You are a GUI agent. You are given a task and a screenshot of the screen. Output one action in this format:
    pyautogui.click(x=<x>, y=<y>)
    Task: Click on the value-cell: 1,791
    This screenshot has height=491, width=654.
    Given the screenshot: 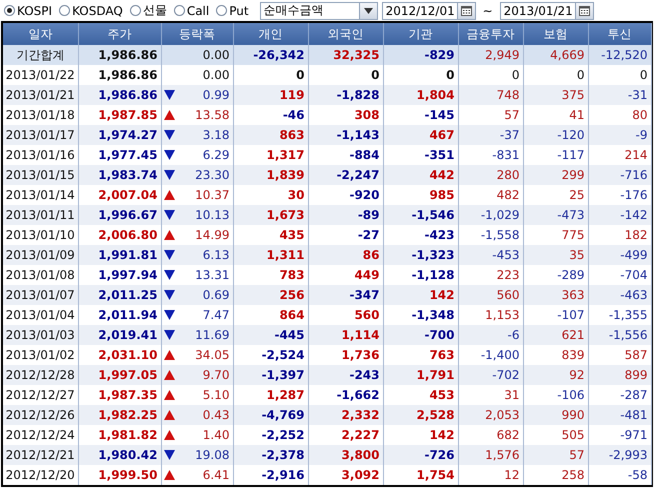 What is the action you would take?
    pyautogui.click(x=420, y=375)
    